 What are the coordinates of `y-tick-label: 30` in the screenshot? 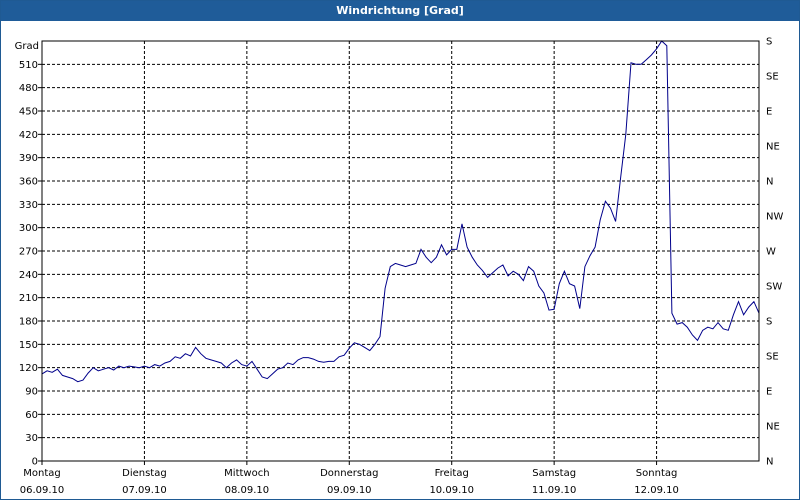 It's located at (31, 438).